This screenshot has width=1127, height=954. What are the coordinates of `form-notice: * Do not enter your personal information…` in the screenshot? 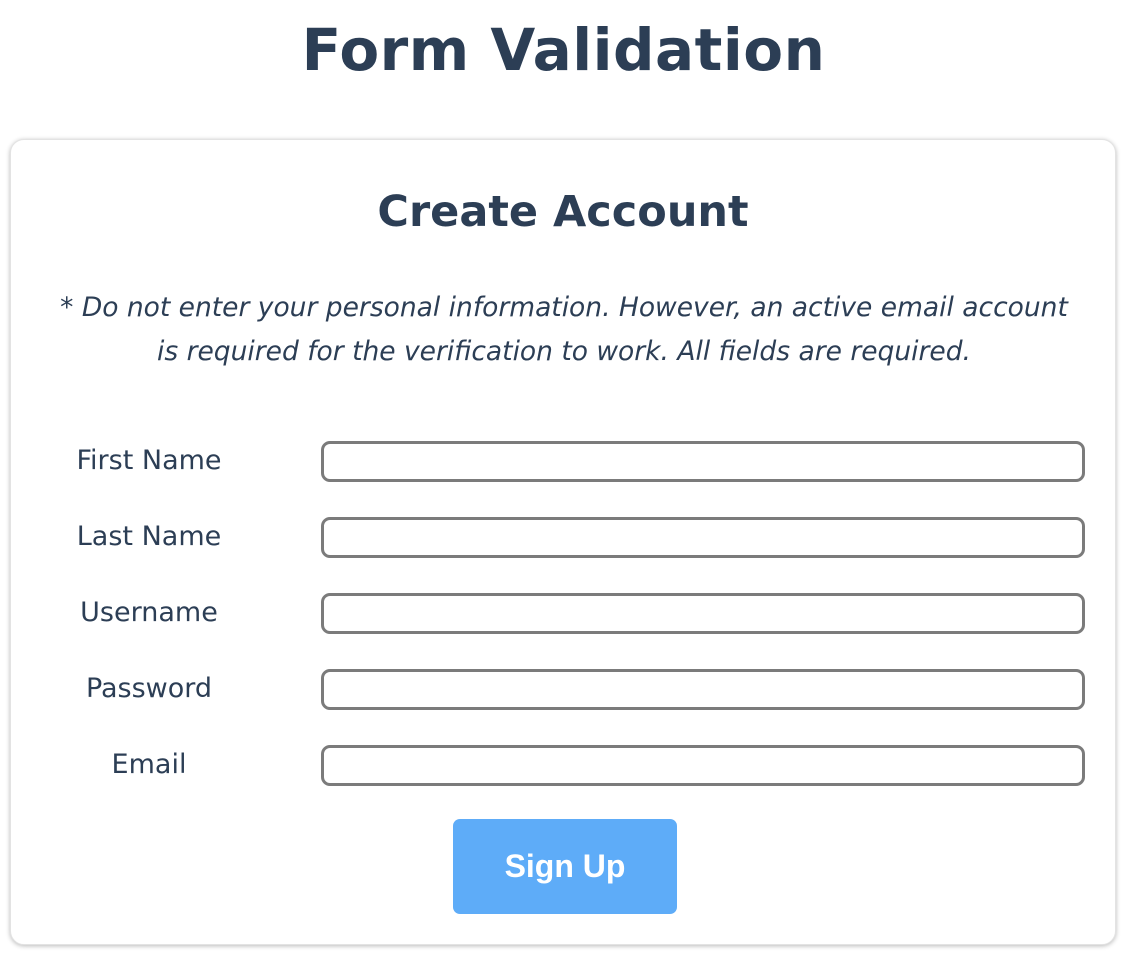 It's located at (564, 329).